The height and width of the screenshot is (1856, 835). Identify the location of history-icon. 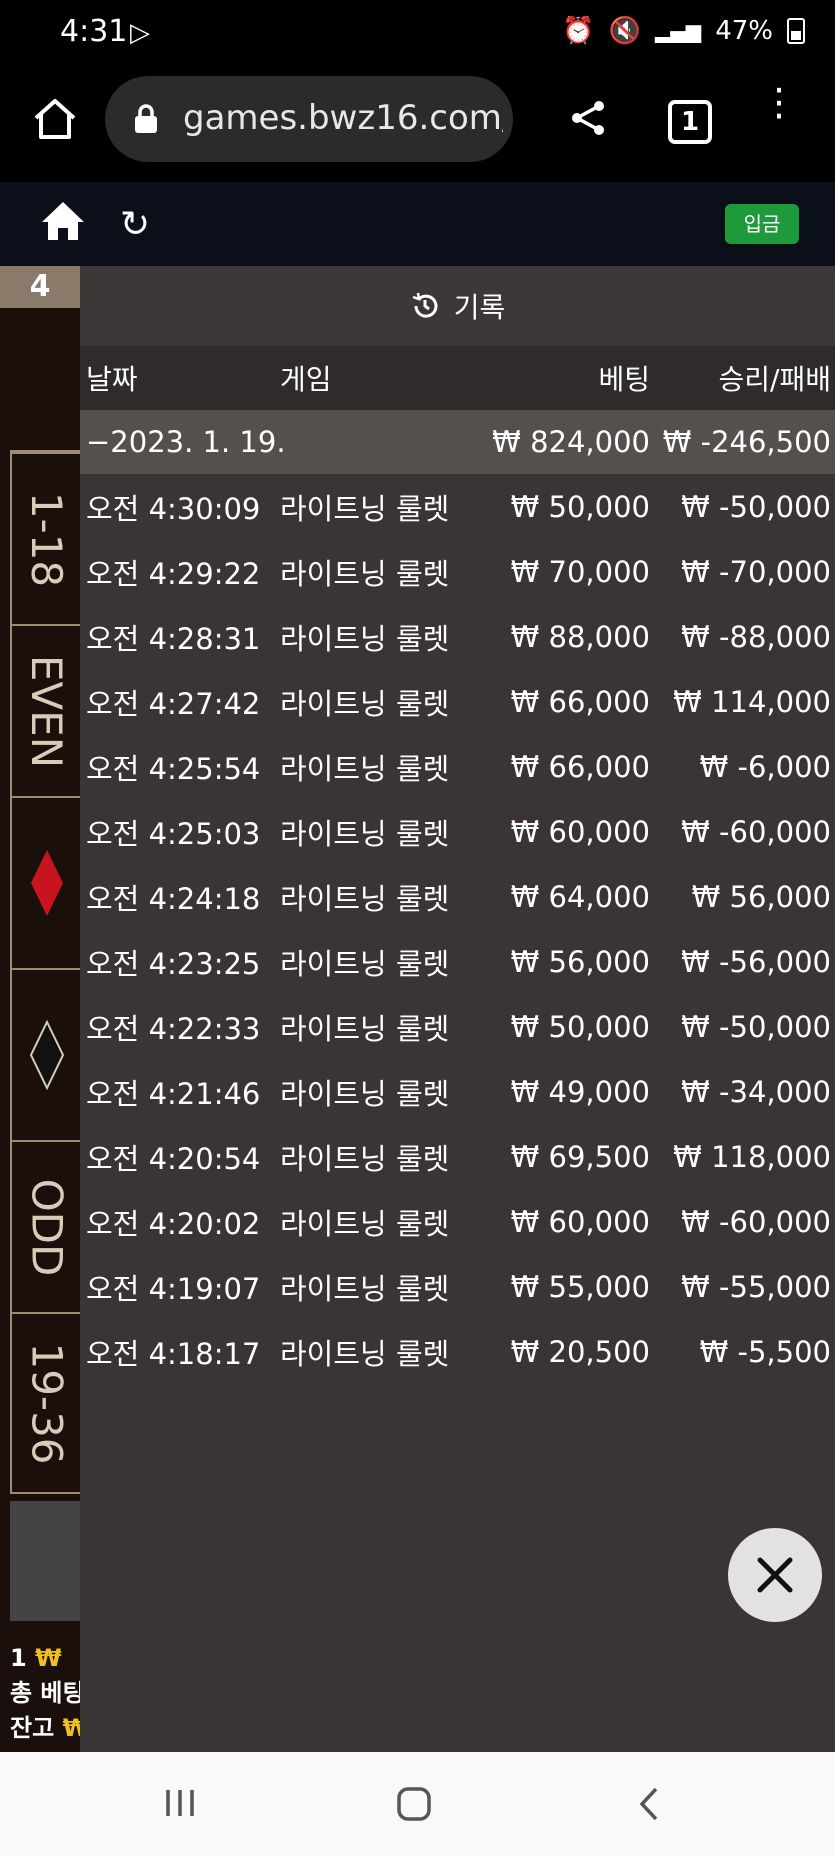
(425, 305).